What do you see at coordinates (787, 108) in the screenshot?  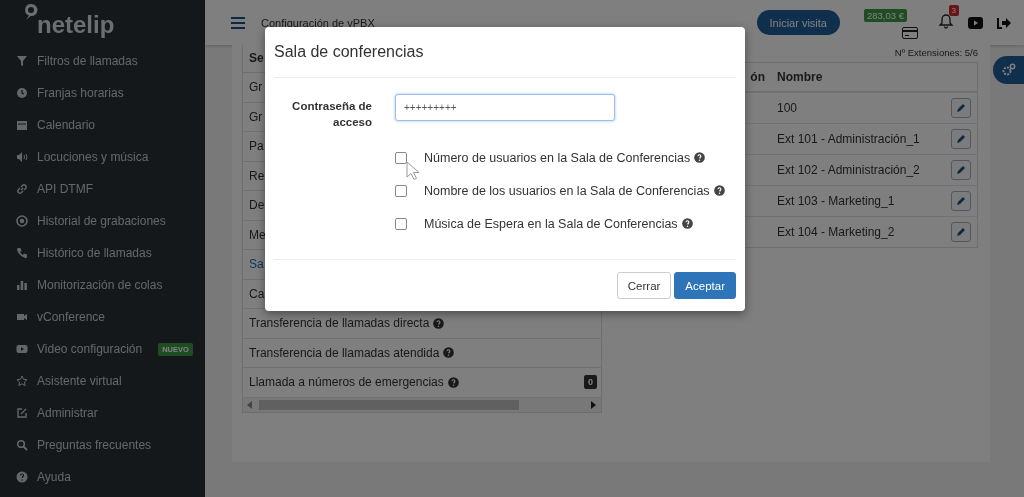 I see `table-cell-text: 100` at bounding box center [787, 108].